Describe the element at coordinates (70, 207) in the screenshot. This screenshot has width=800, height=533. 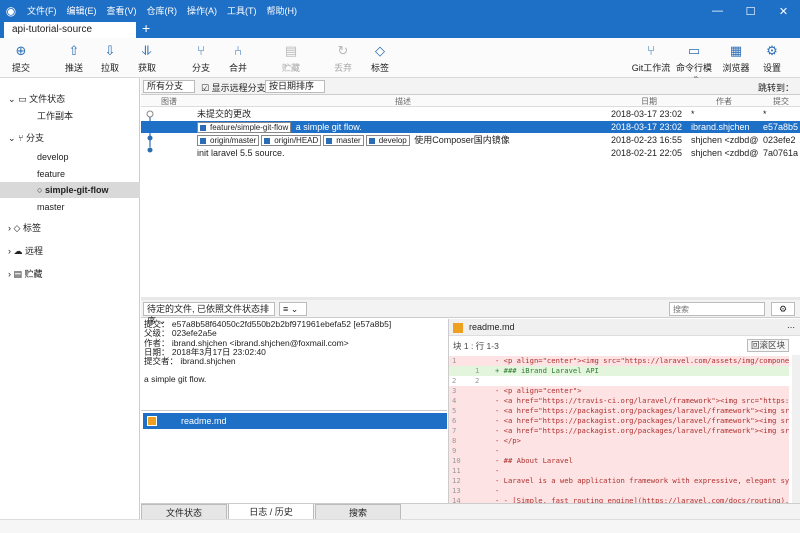
I see `sidebar-item-master: master` at that location.